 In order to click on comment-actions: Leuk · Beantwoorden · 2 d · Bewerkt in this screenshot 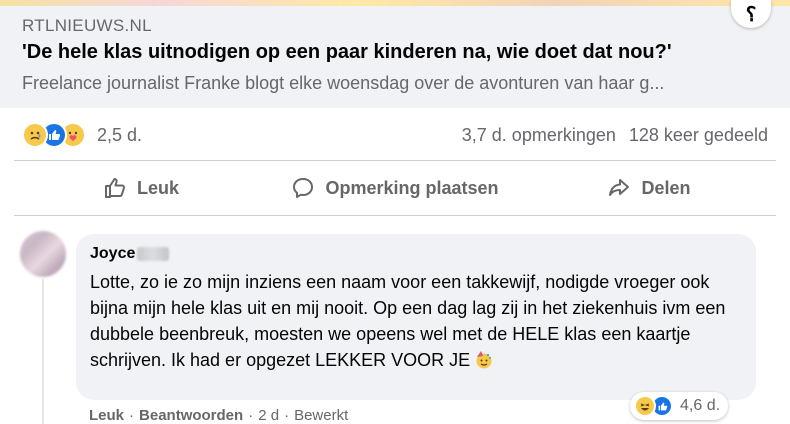, I will do `click(218, 415)`.